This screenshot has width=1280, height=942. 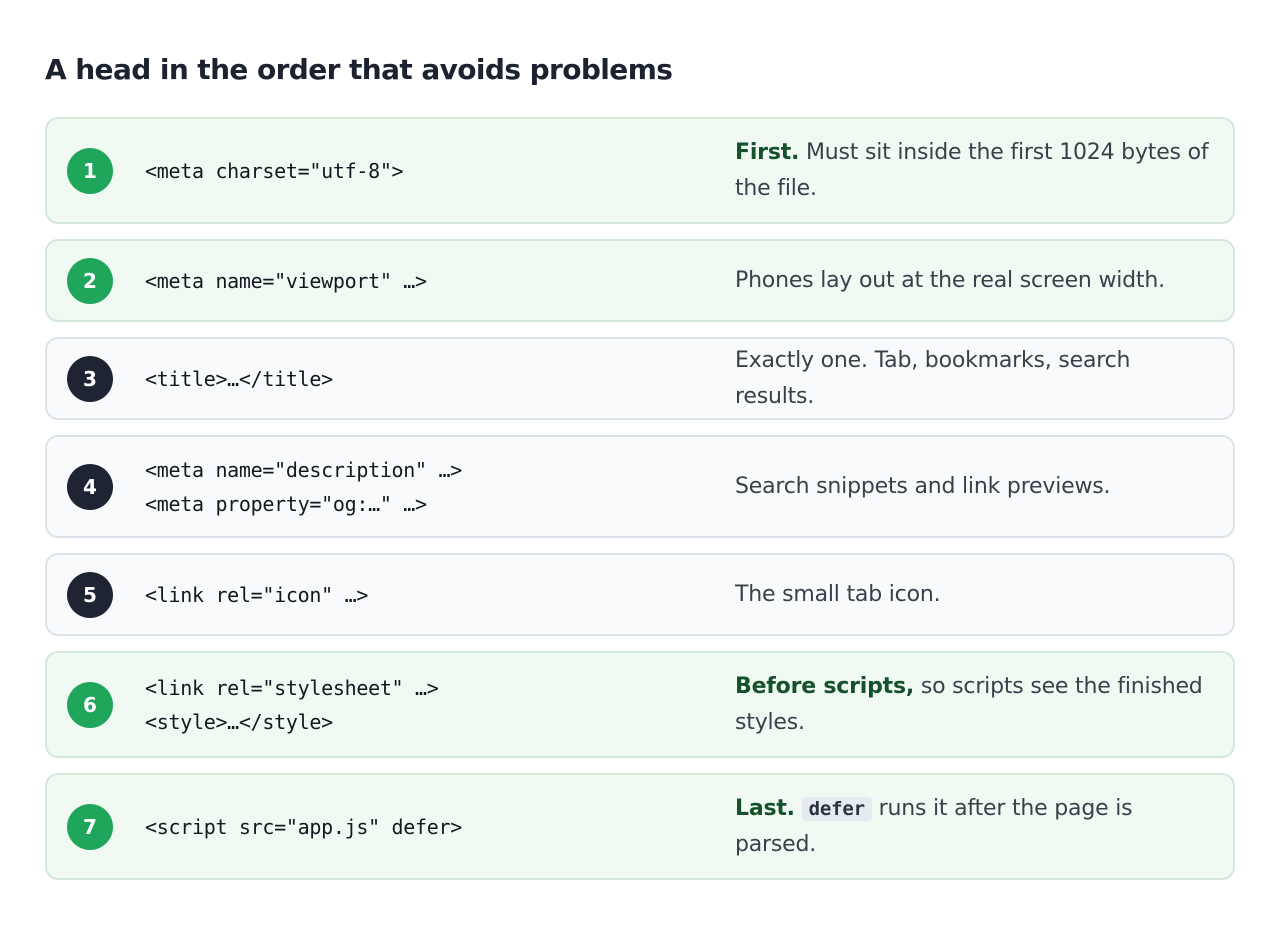 I want to click on step-note: The small tab icon., so click(x=974, y=595).